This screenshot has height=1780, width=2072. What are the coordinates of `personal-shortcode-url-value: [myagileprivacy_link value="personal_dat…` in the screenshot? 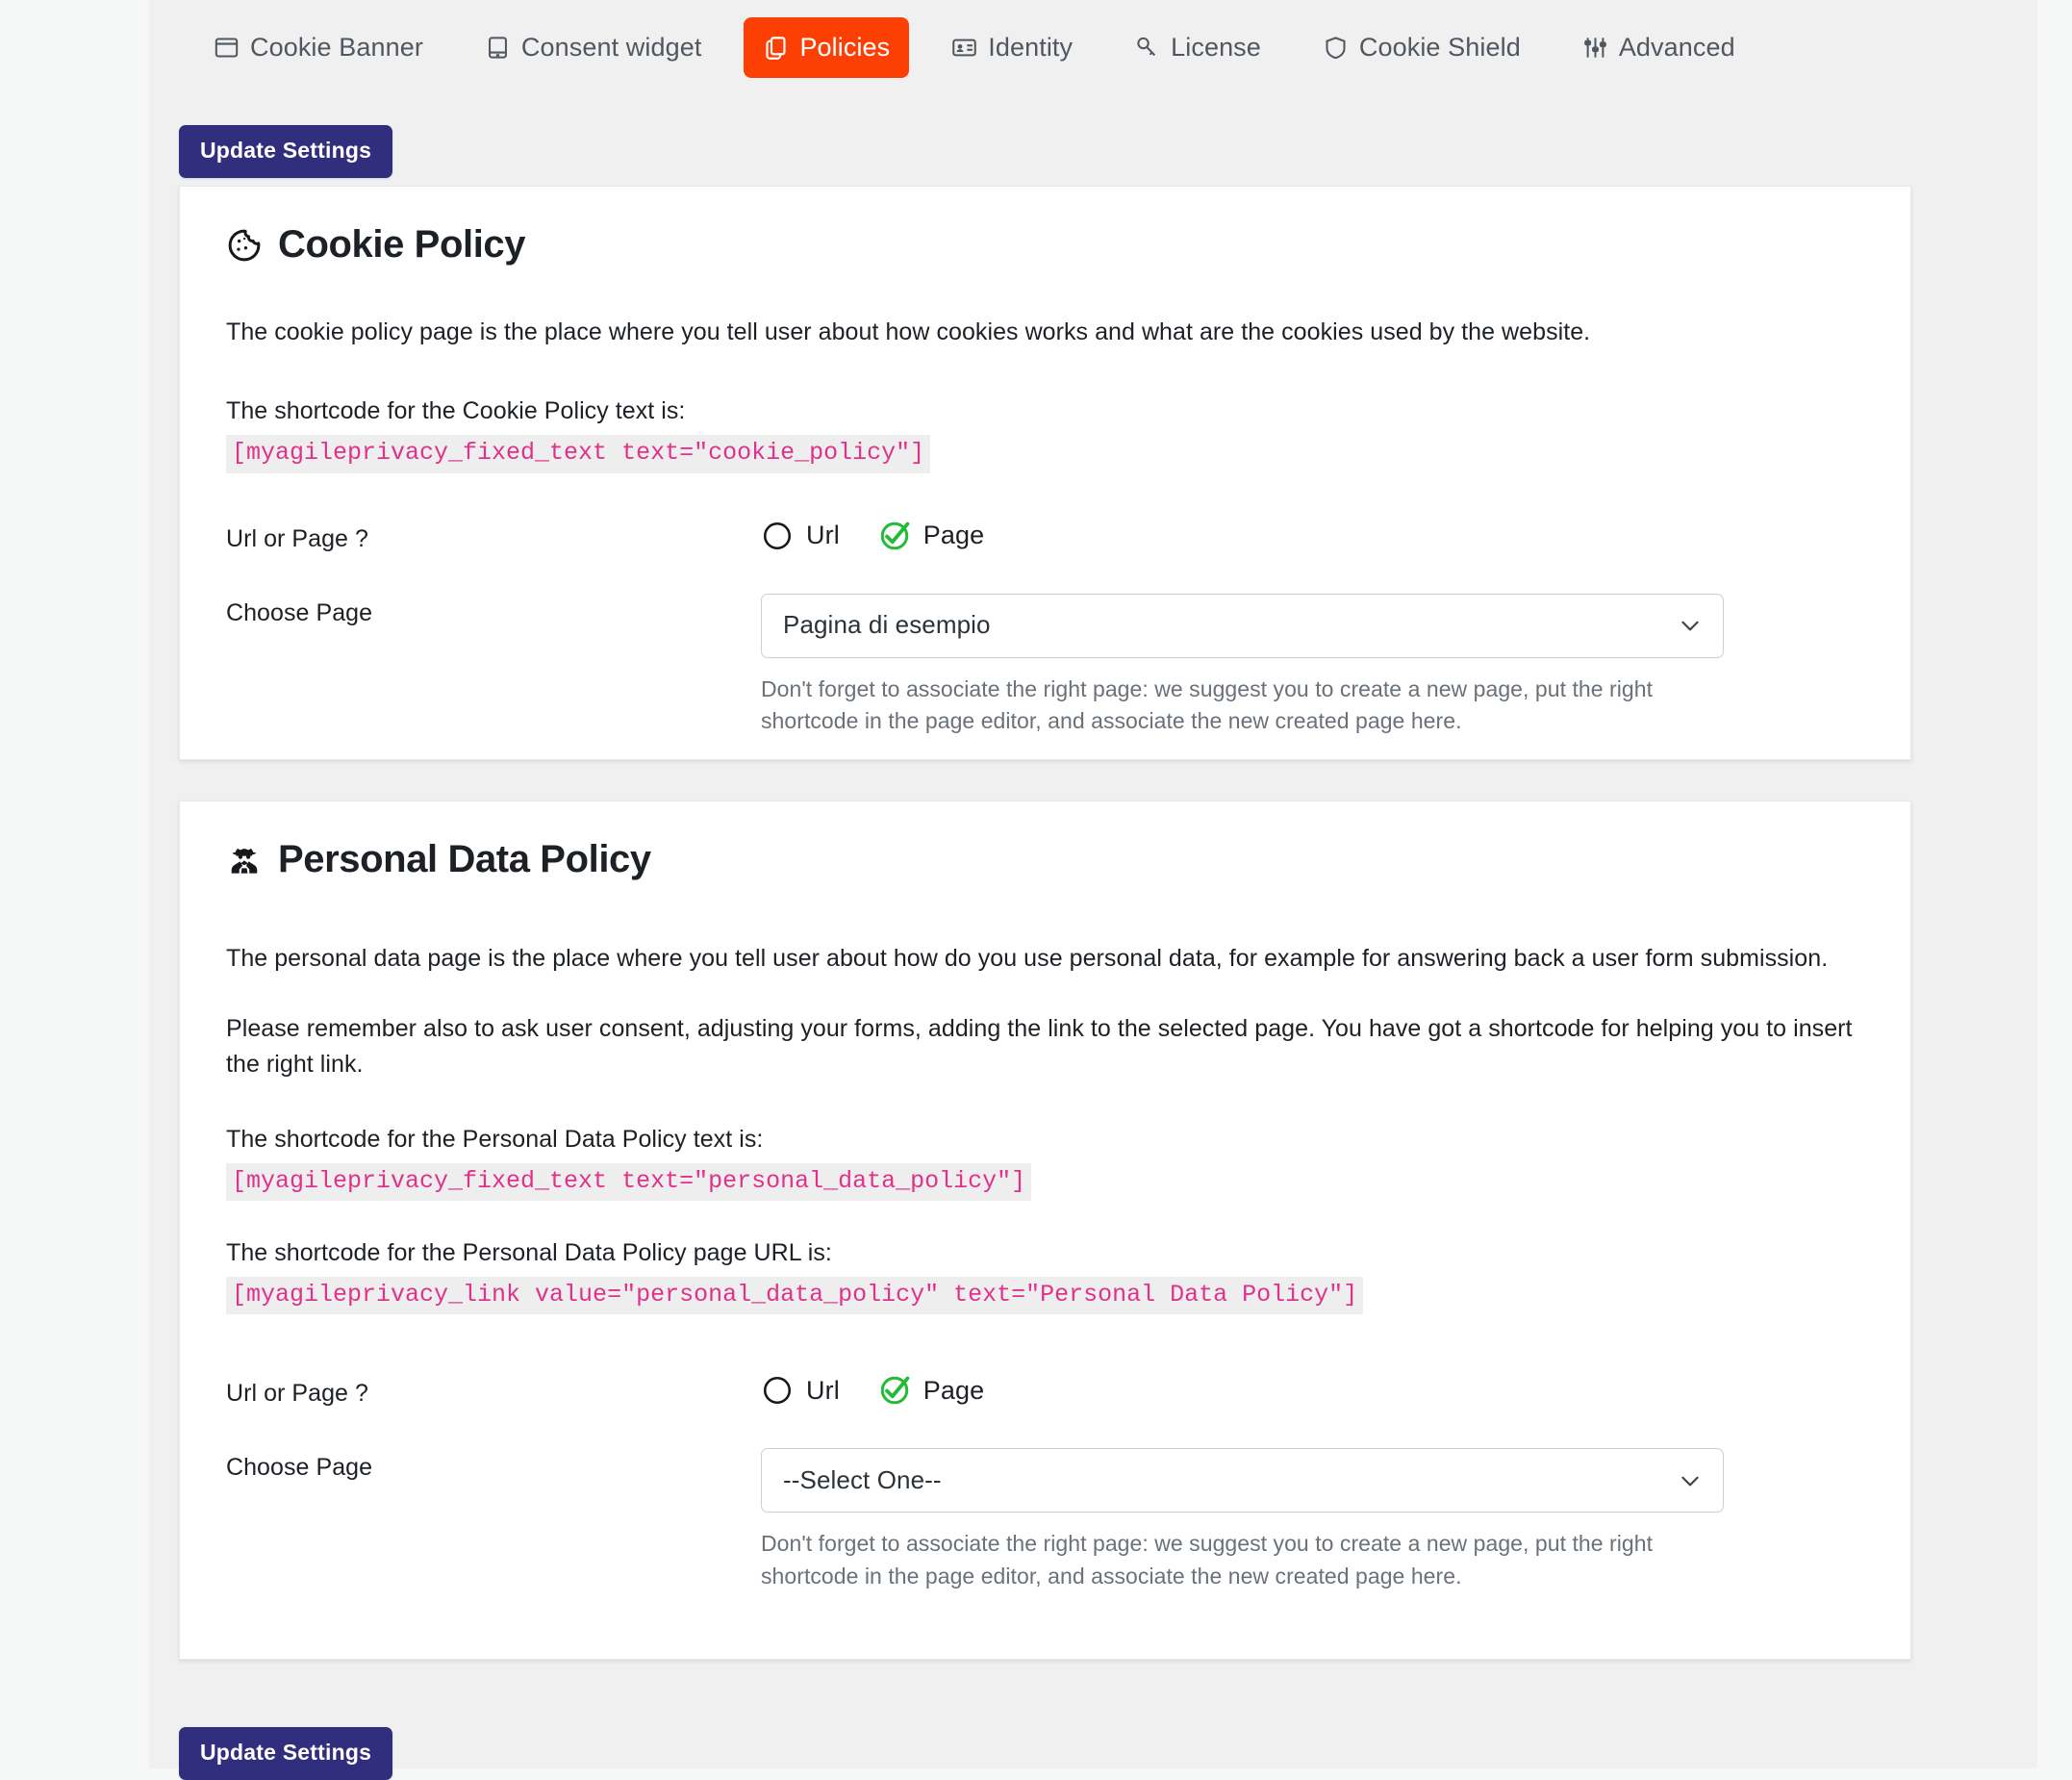 It's located at (795, 1296).